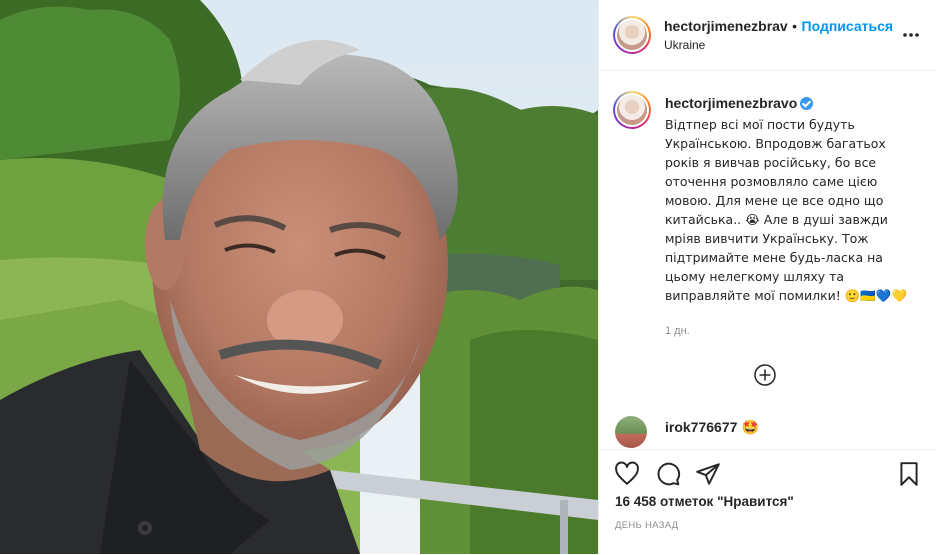 This screenshot has width=936, height=555. What do you see at coordinates (668, 474) in the screenshot?
I see `comment-icon` at bounding box center [668, 474].